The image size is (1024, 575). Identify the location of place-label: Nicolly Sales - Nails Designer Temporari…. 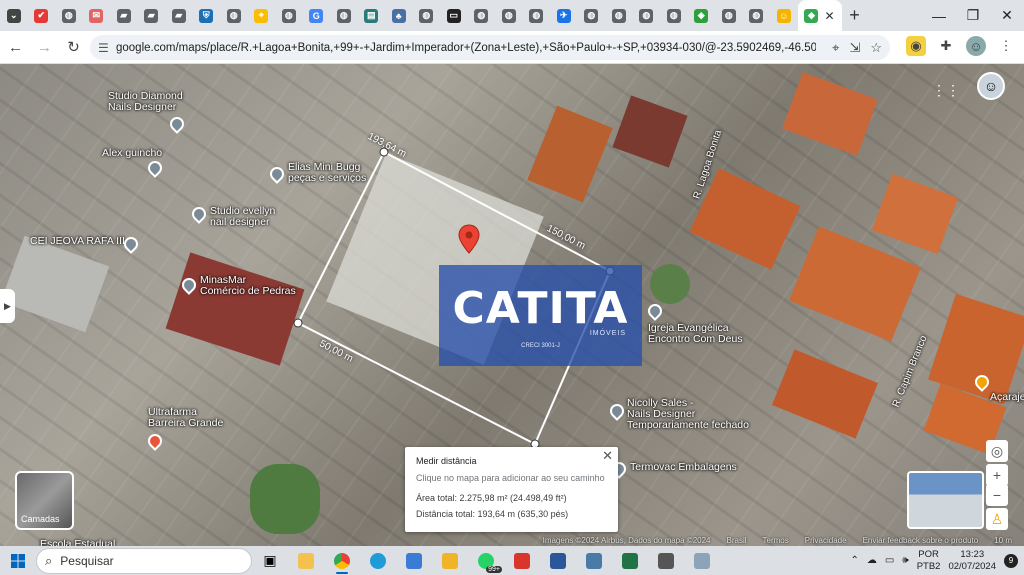
(688, 414).